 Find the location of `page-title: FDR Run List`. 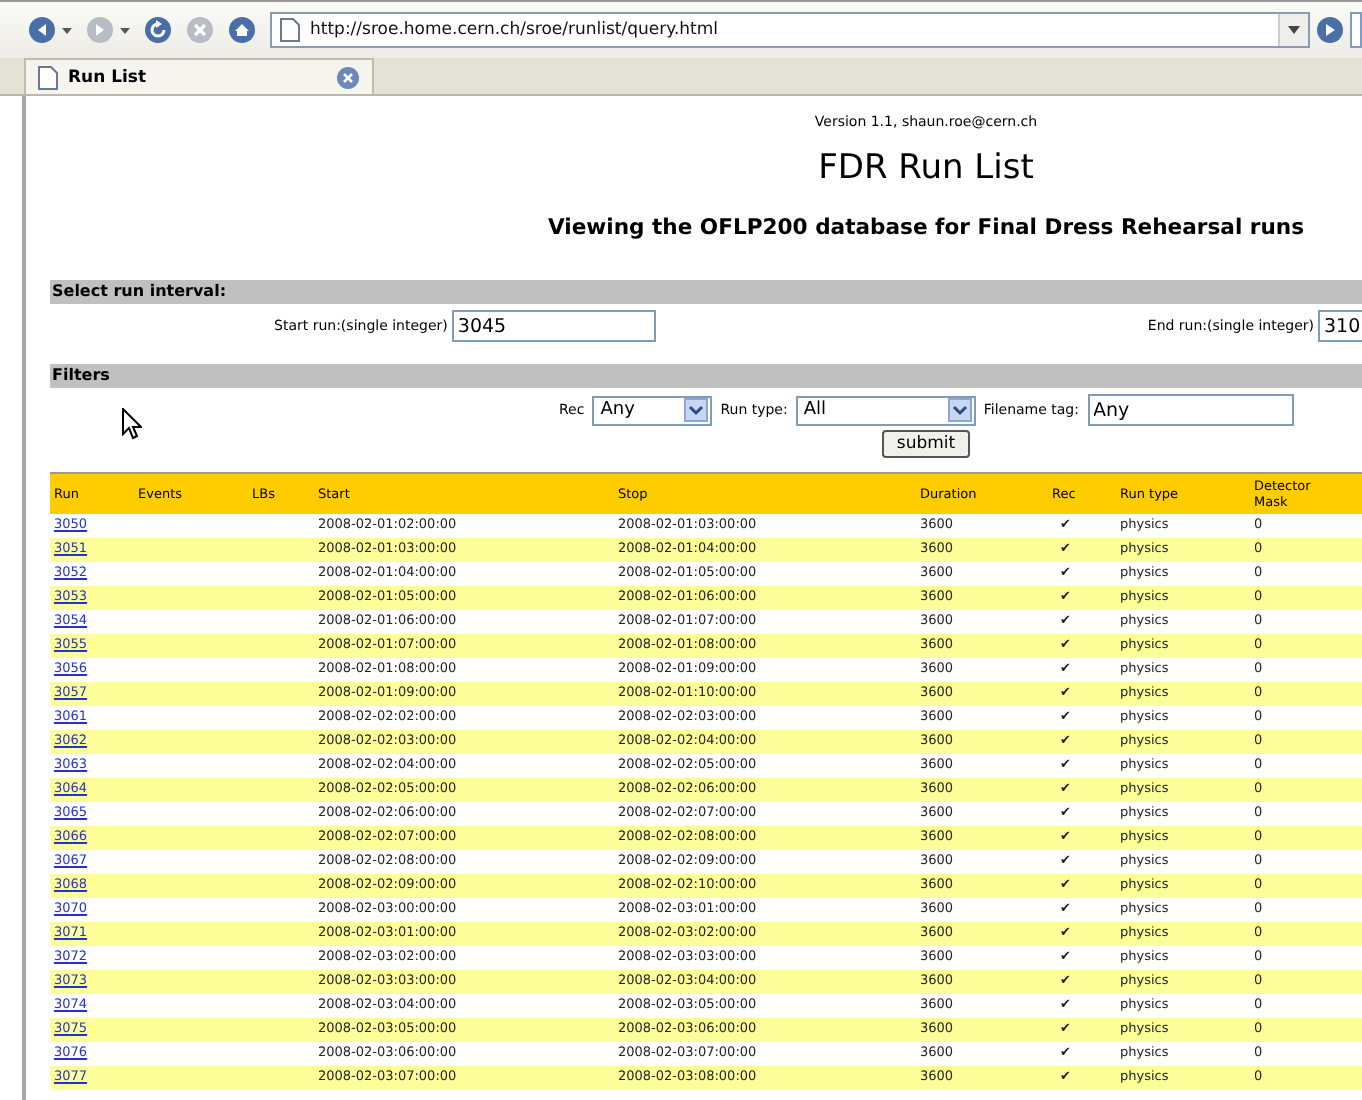

page-title: FDR Run List is located at coordinates (926, 168).